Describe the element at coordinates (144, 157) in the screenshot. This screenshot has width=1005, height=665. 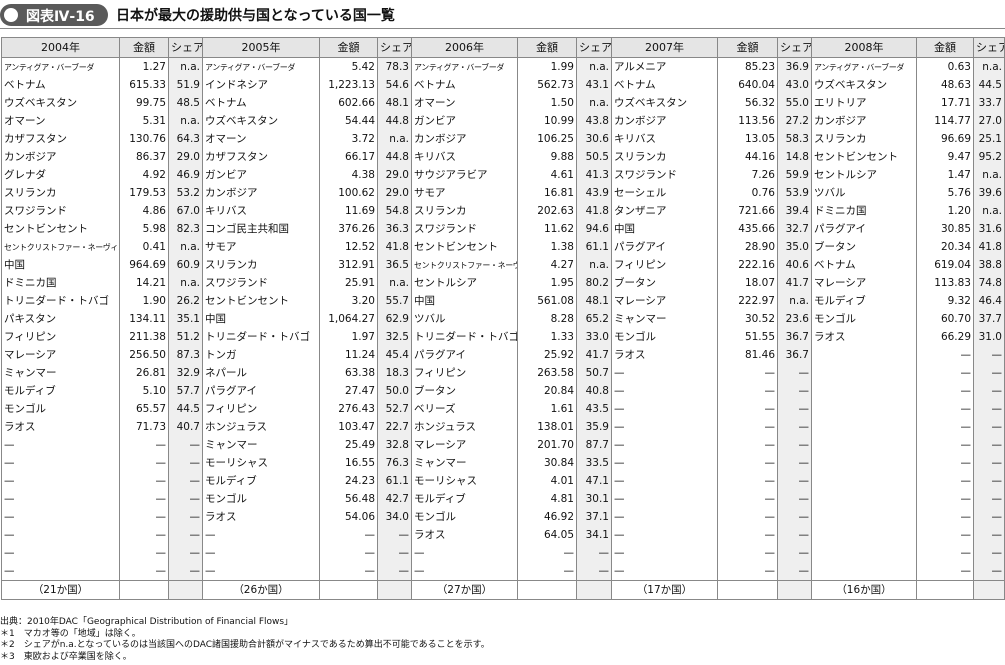
I see `amount-cell: 86.37` at that location.